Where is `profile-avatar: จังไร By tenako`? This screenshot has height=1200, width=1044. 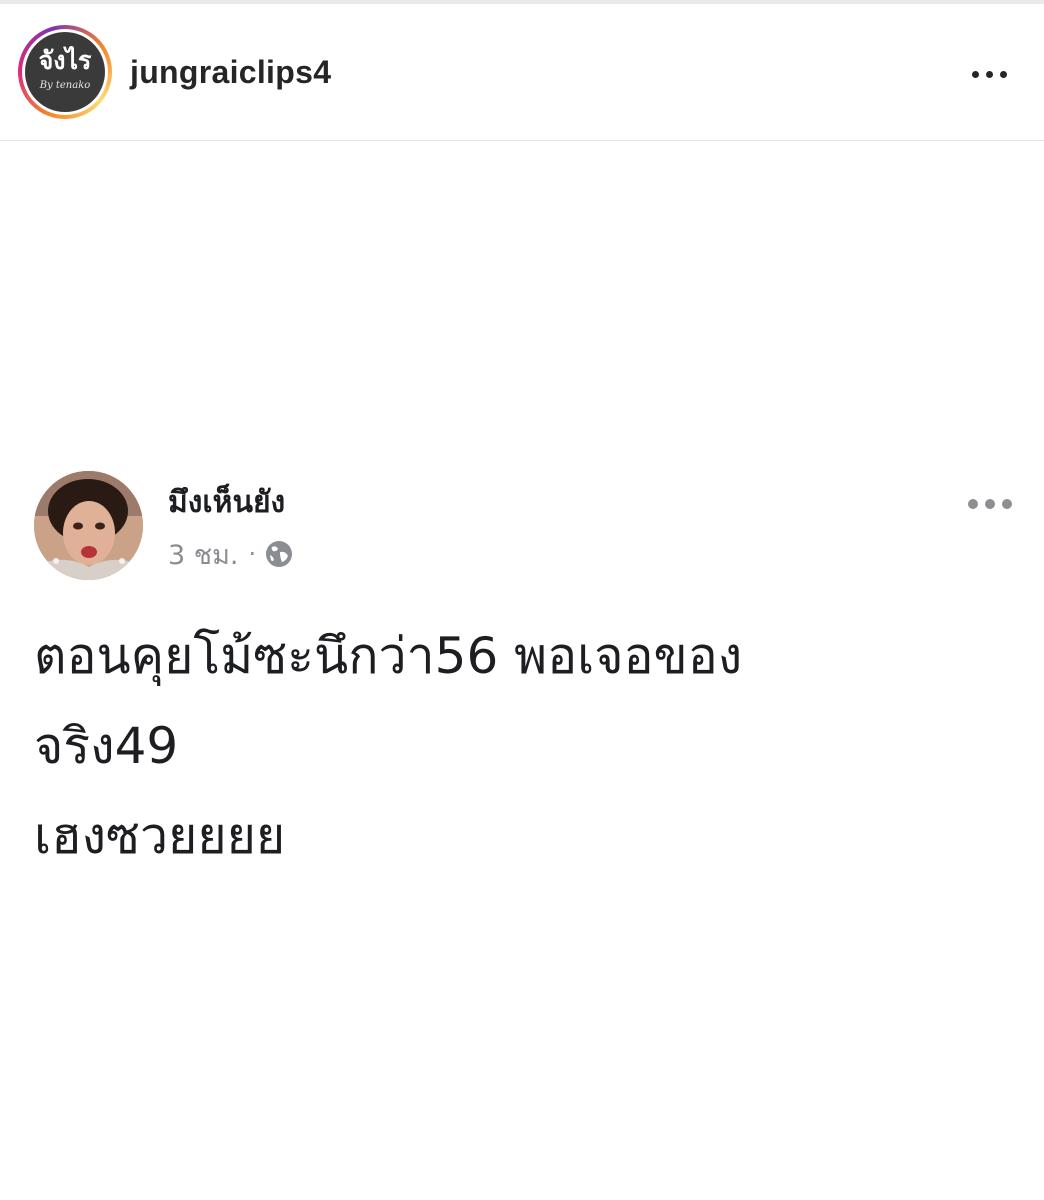 profile-avatar: จังไร By tenako is located at coordinates (65, 72).